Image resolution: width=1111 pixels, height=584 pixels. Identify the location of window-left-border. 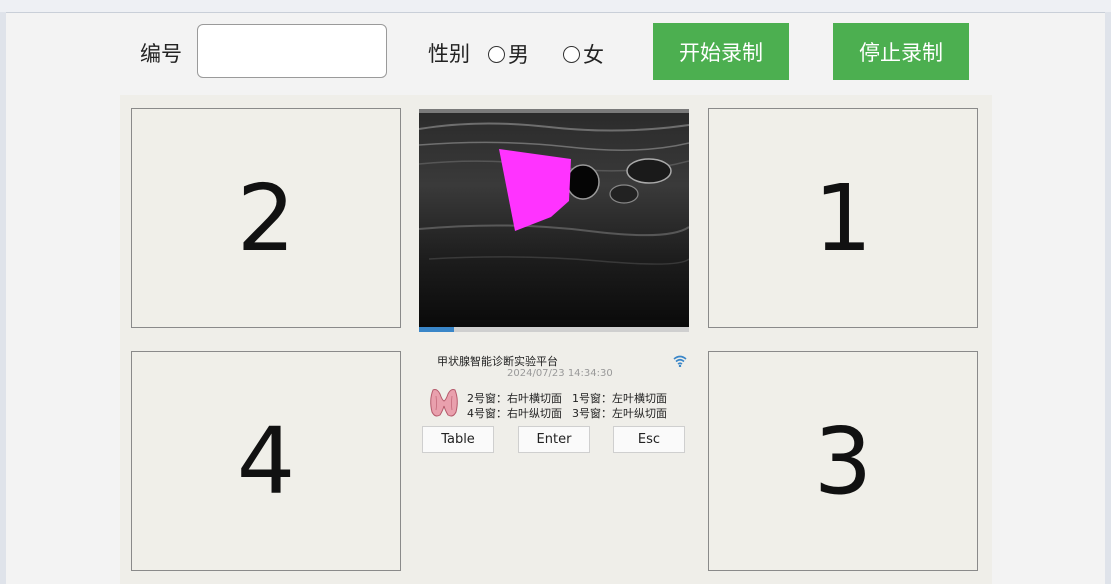
(3, 298).